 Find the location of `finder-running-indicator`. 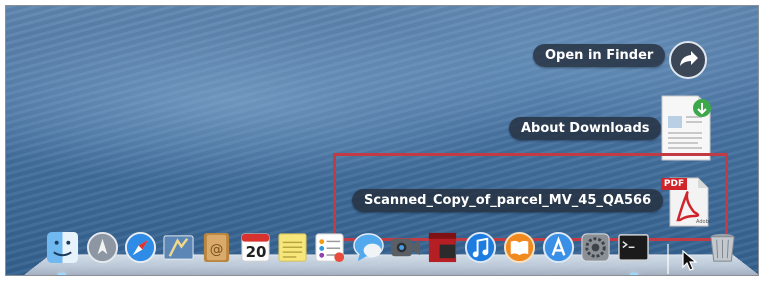

finder-running-indicator is located at coordinates (62, 274).